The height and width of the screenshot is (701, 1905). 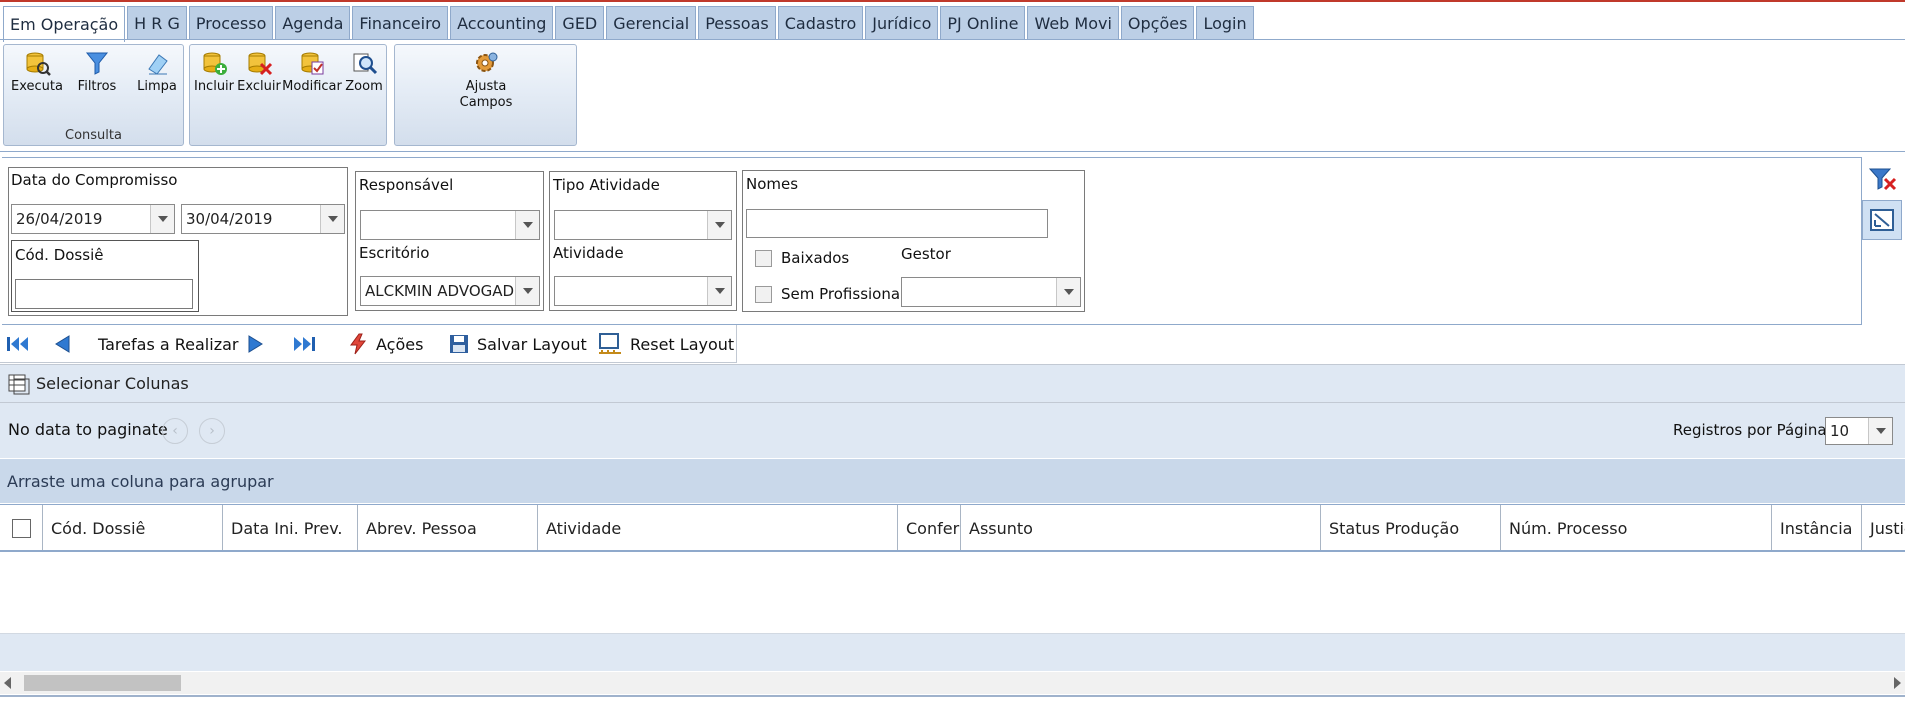 I want to click on grid-footer, so click(x=952, y=652).